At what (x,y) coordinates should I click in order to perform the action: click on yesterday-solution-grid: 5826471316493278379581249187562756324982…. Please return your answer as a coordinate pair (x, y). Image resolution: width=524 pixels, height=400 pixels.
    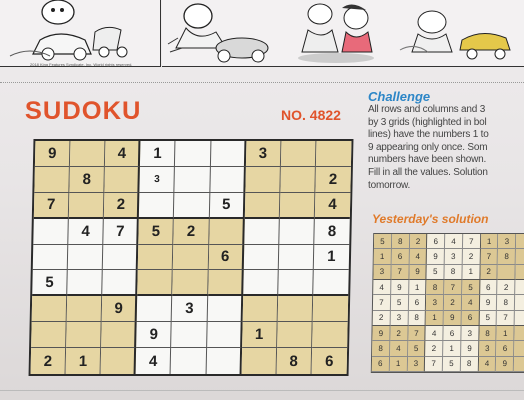
    Looking at the image, I should click on (447, 303).